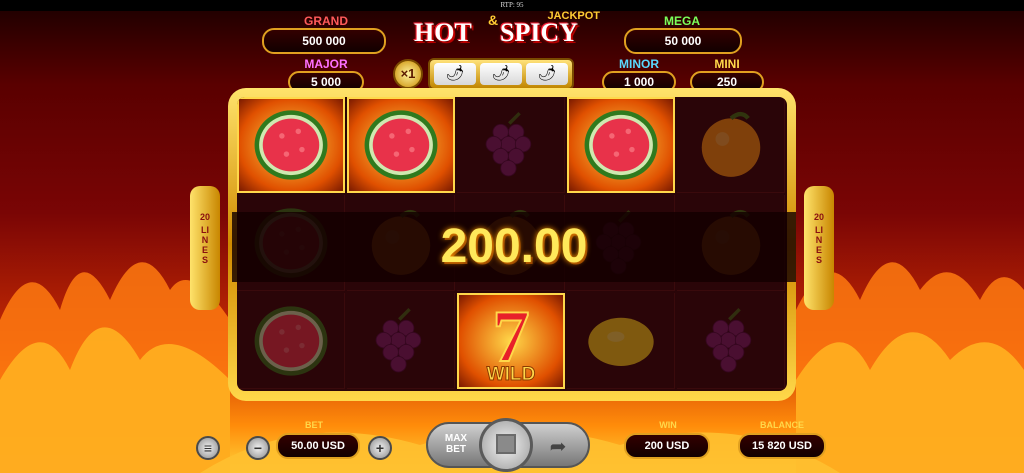 The image size is (1024, 473). I want to click on grand-label: GRAND, so click(326, 21).